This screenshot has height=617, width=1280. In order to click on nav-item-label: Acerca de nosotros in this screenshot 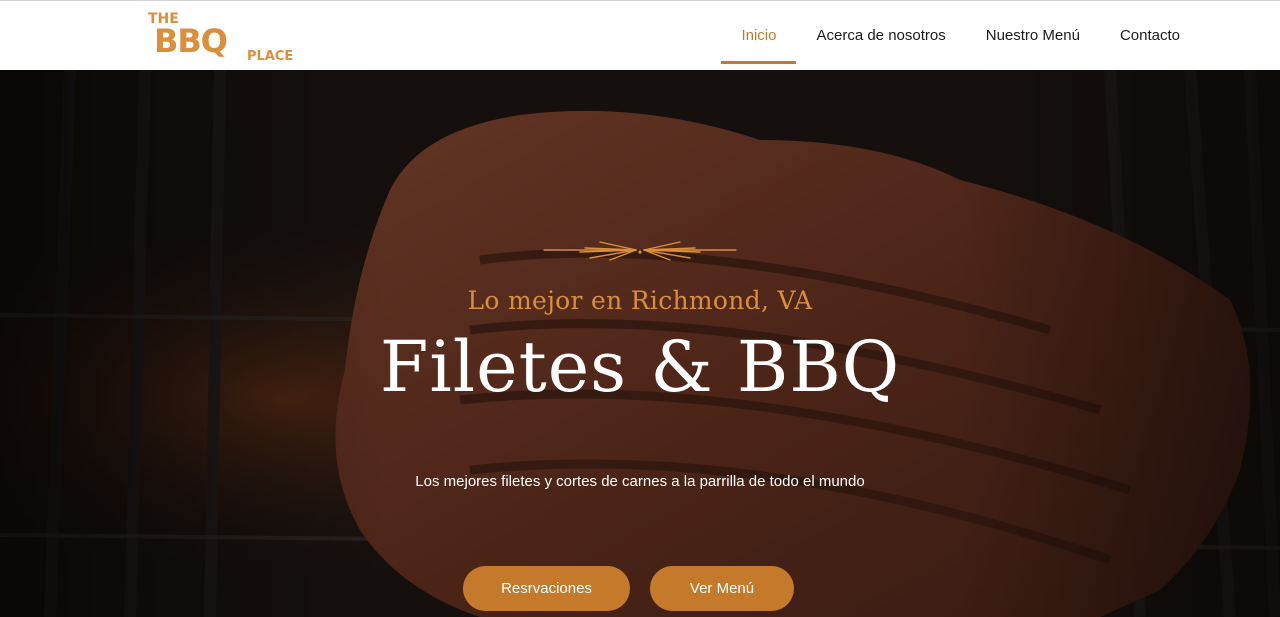, I will do `click(881, 35)`.